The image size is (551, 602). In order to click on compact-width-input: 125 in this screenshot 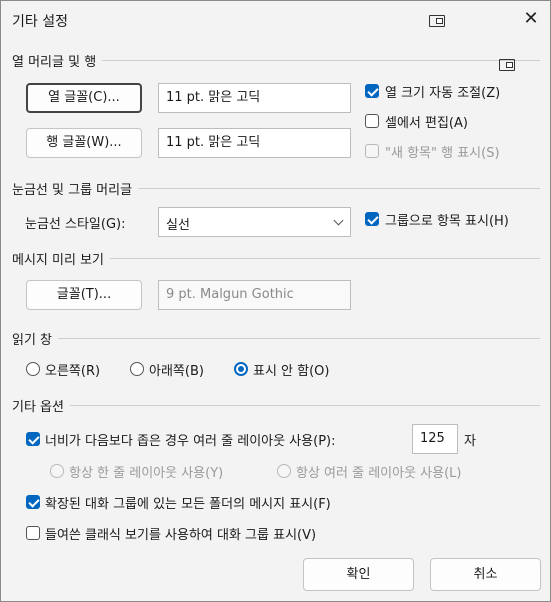, I will do `click(435, 439)`.